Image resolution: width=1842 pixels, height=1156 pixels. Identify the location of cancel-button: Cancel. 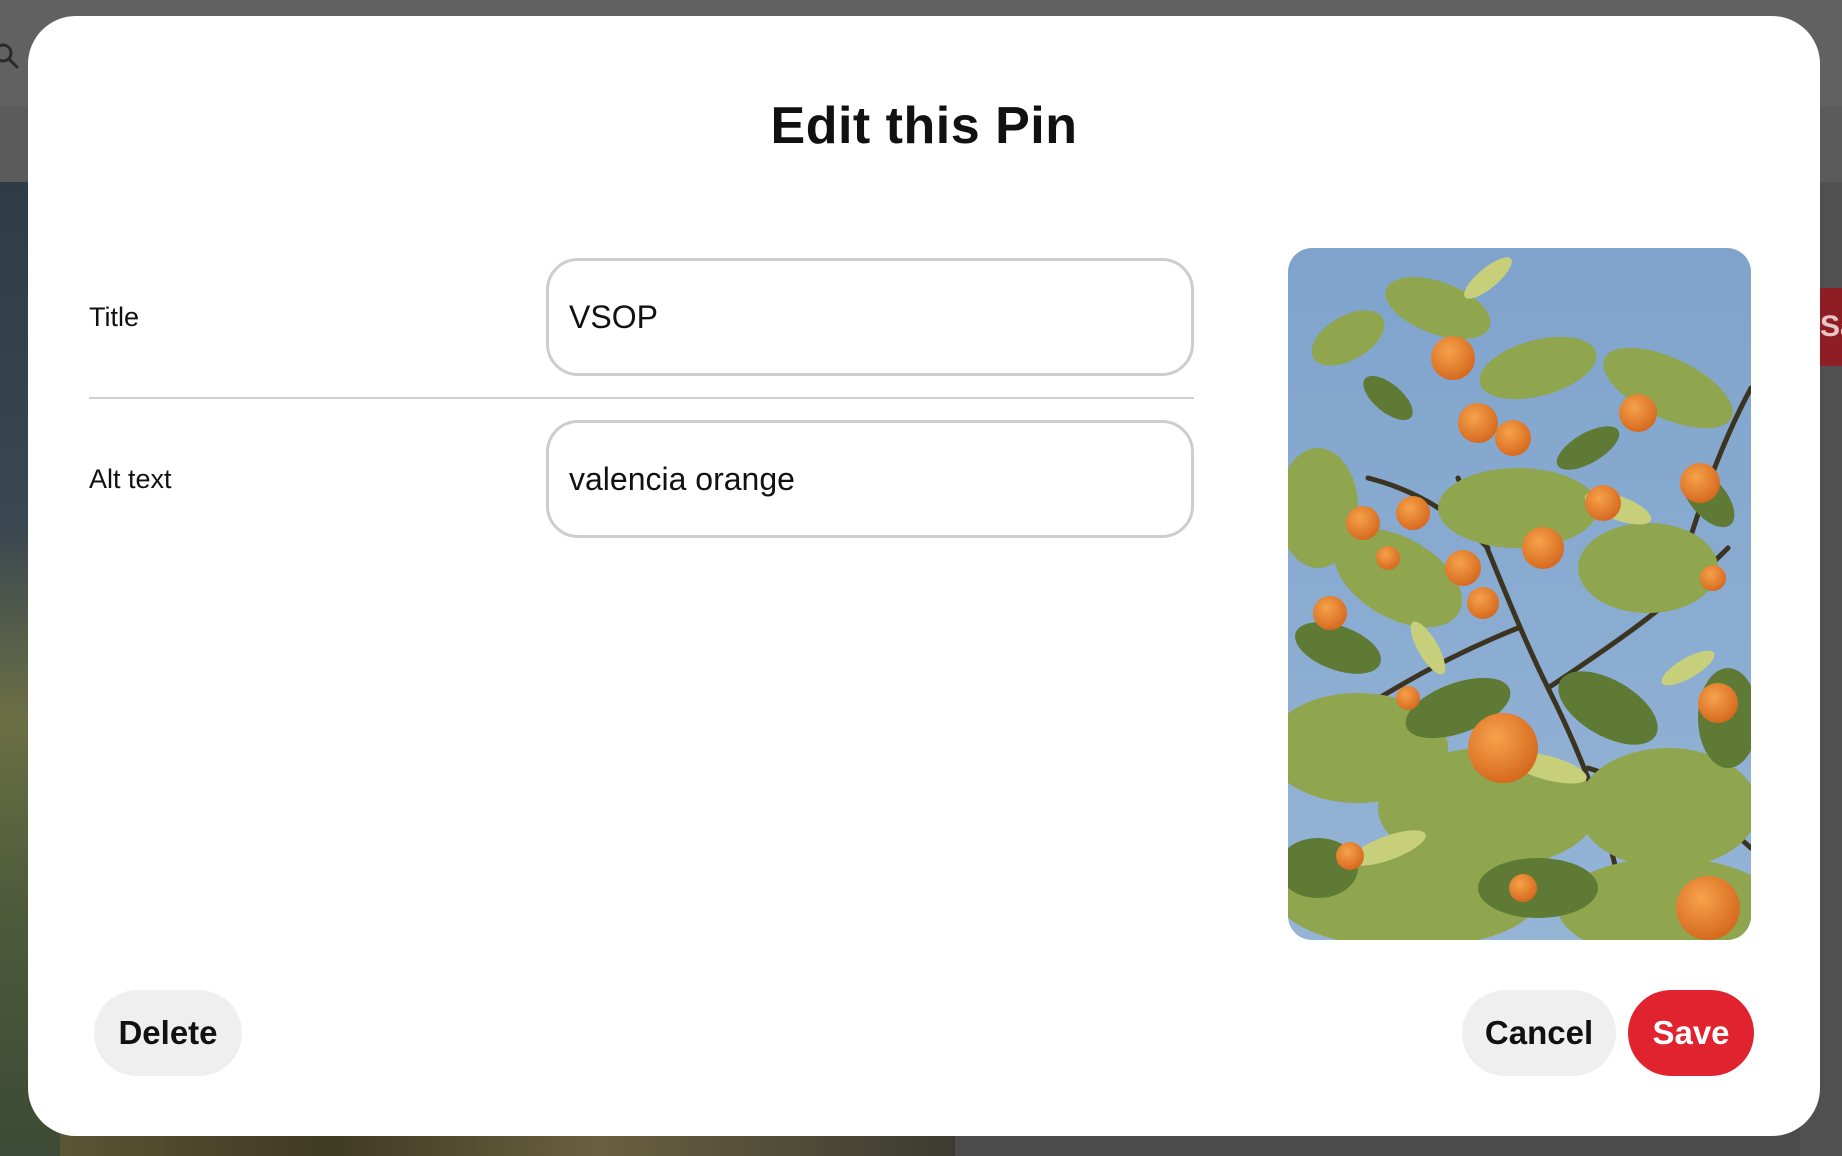
(1539, 1033).